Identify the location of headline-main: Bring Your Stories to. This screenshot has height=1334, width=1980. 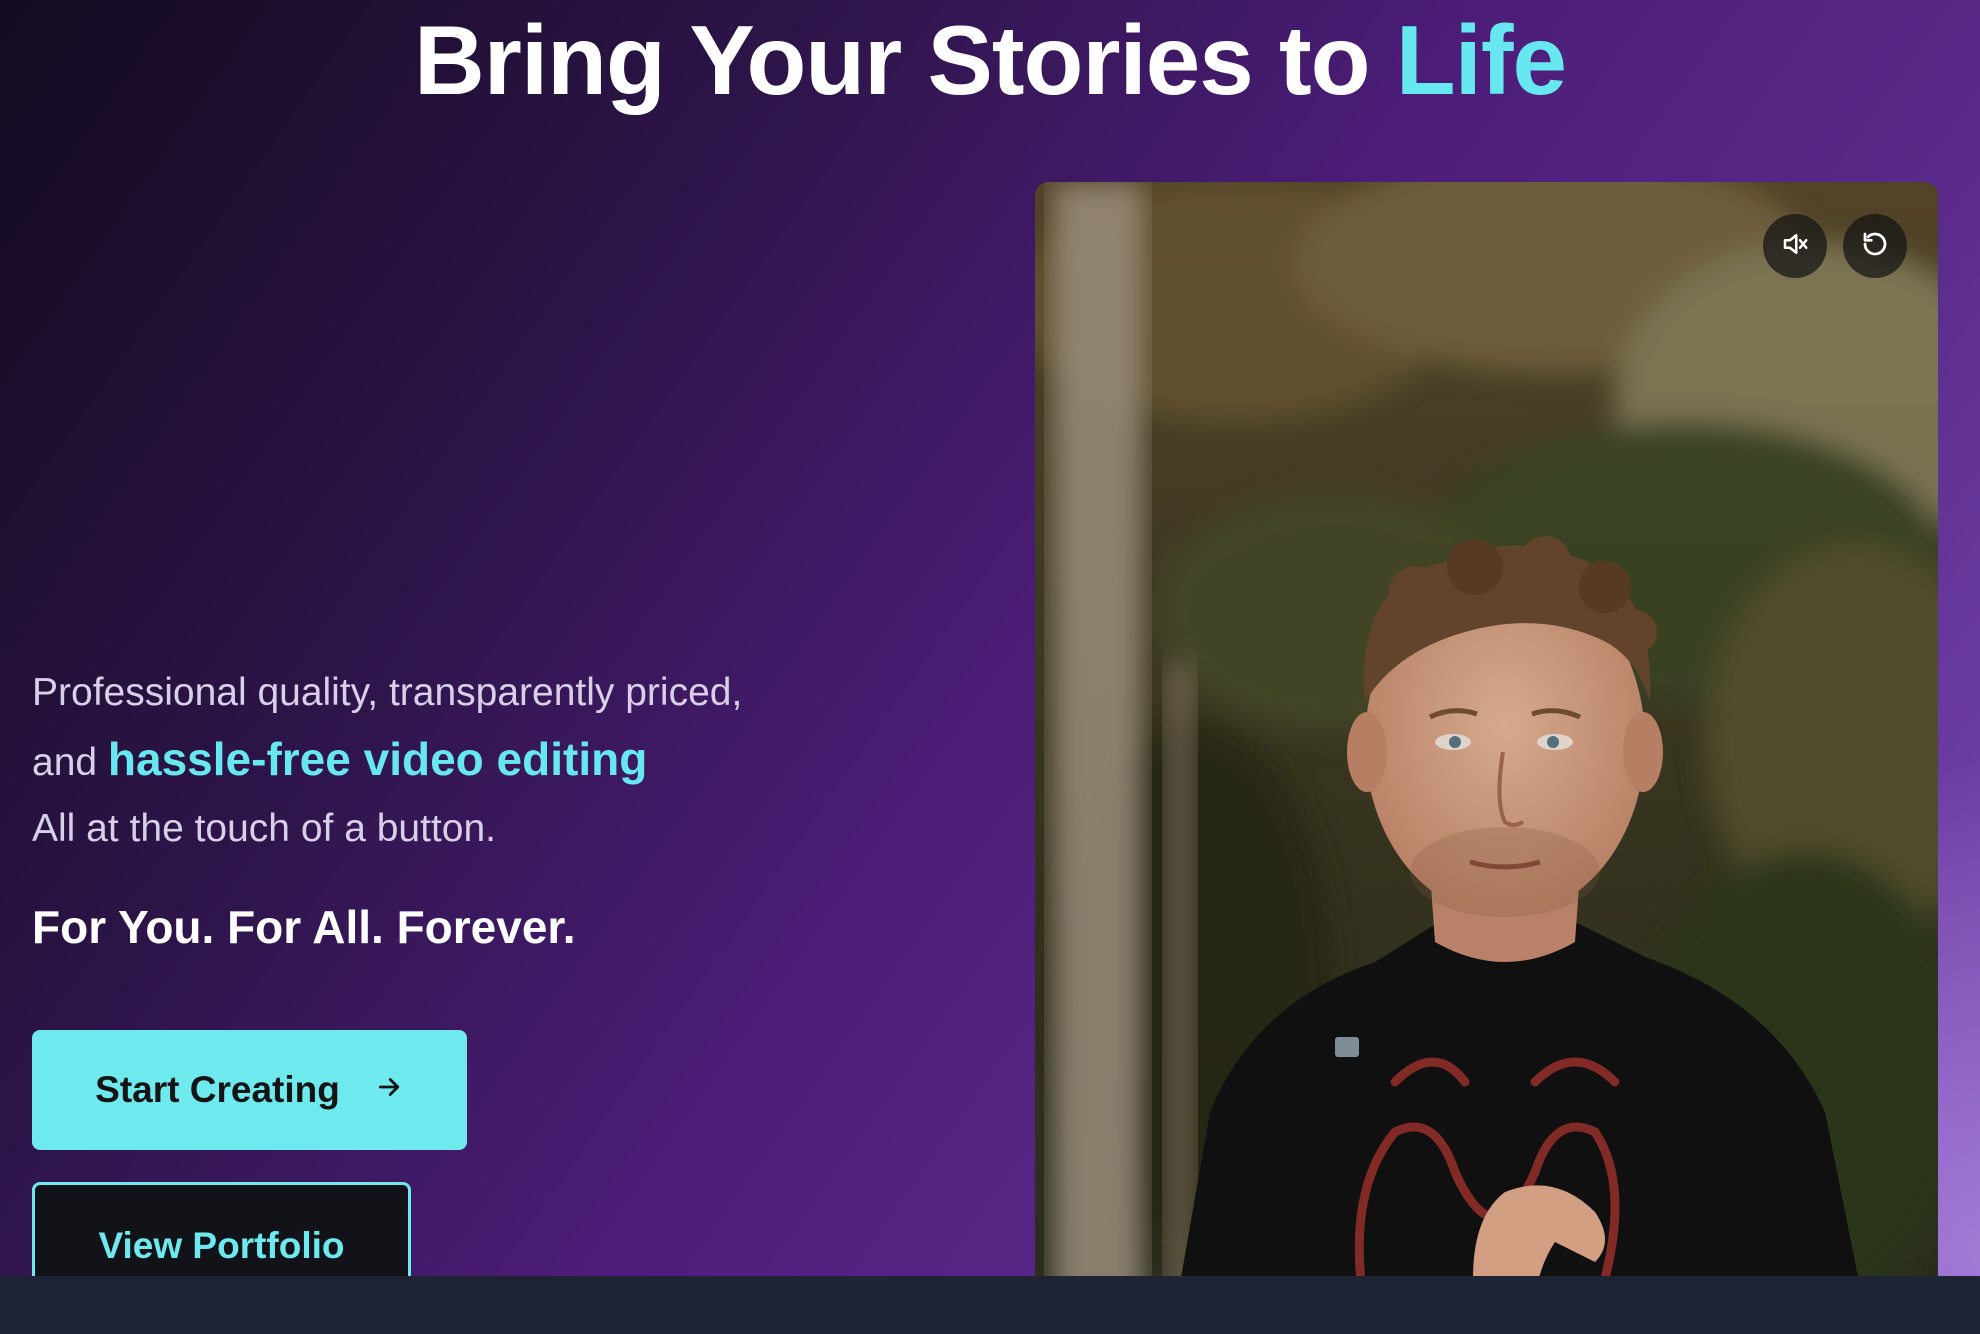
(892, 60).